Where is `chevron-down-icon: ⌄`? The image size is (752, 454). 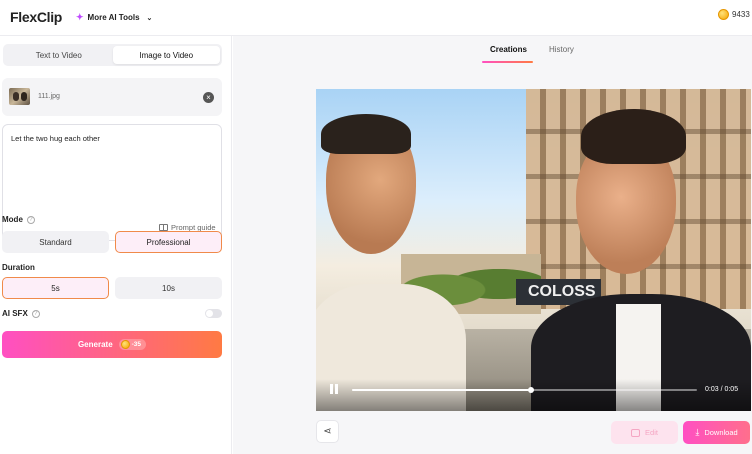
chevron-down-icon: ⌄ is located at coordinates (149, 18).